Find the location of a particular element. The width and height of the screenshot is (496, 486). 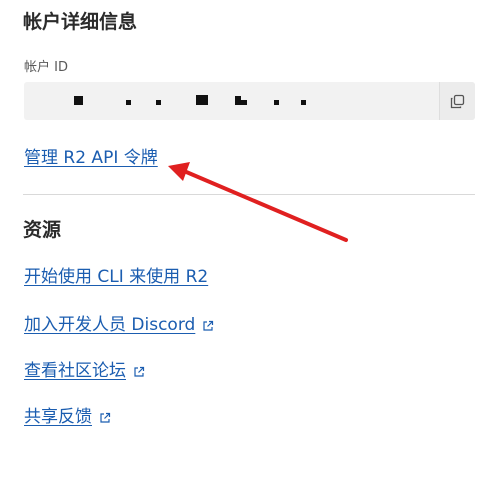

manage-r2-api-tokens-link: 管理 R2 API 令牌 is located at coordinates (91, 158).